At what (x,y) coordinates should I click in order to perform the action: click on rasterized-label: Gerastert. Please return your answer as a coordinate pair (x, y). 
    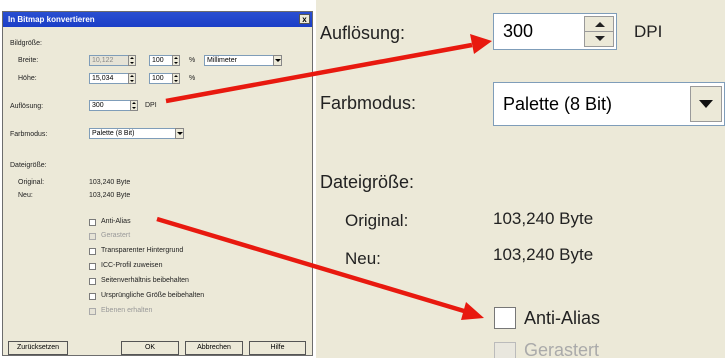
    Looking at the image, I should click on (116, 235).